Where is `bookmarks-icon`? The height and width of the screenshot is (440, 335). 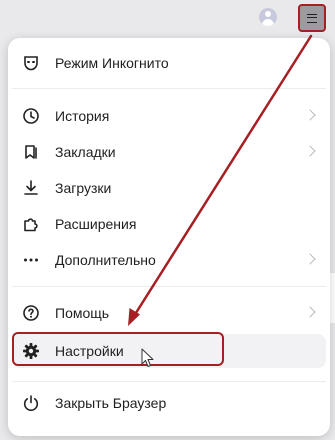
bookmarks-icon is located at coordinates (31, 152).